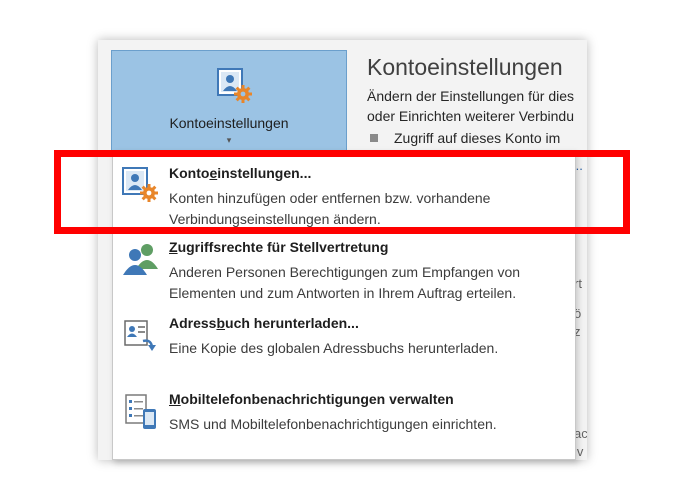 This screenshot has width=700, height=500. I want to click on panel-description-line-2: oder Einrichten weiterer Verbindu, so click(471, 116).